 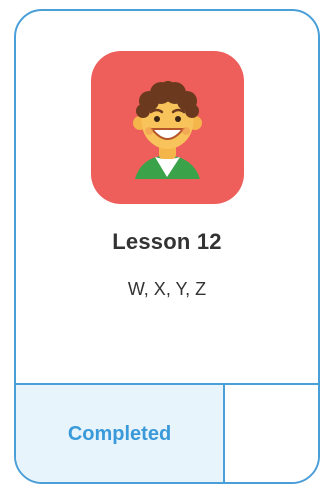 I want to click on completed-status-button: Completed, so click(x=120, y=433).